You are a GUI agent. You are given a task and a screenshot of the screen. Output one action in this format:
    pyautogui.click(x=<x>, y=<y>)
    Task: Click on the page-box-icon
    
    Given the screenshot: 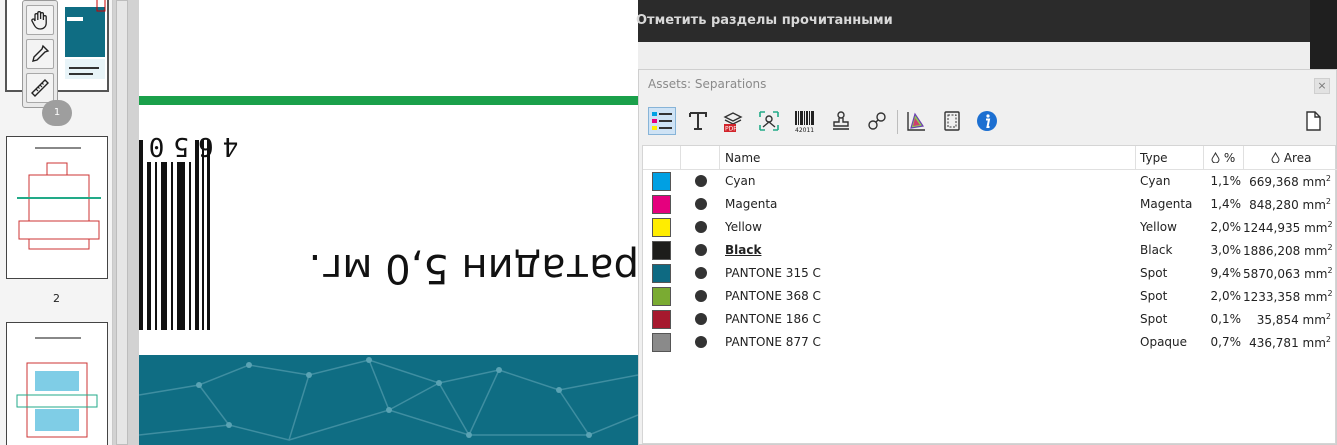 What is the action you would take?
    pyautogui.click(x=952, y=121)
    